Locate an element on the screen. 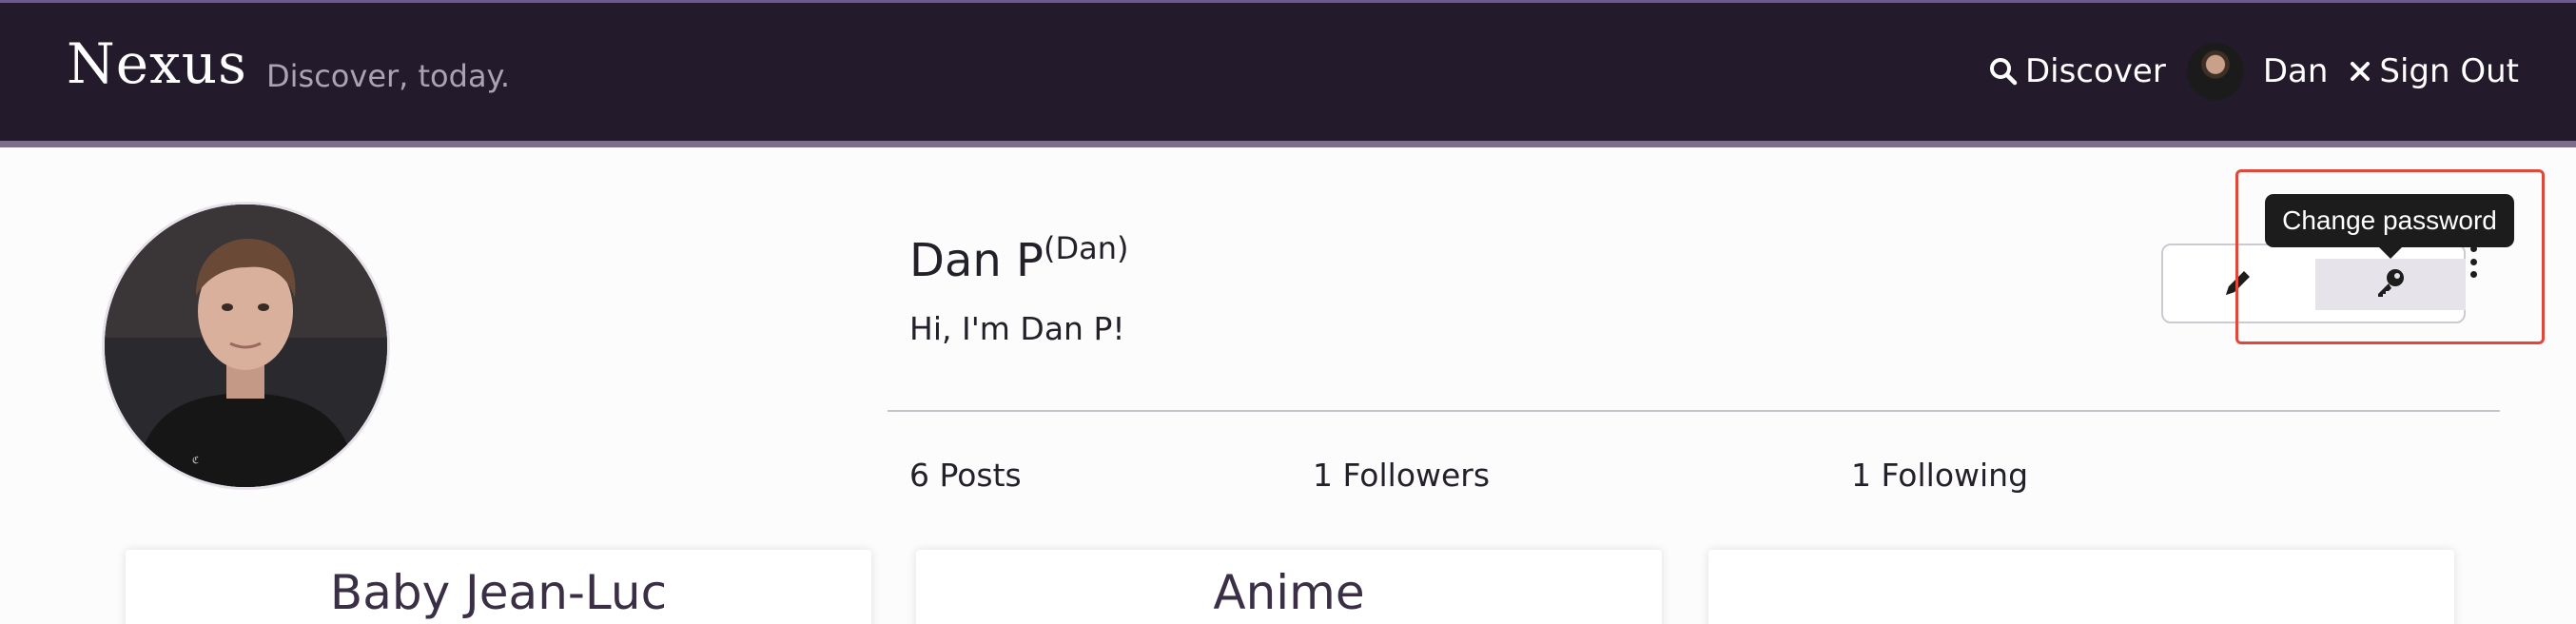 This screenshot has width=2576, height=624. discover-label: Discover is located at coordinates (2095, 71).